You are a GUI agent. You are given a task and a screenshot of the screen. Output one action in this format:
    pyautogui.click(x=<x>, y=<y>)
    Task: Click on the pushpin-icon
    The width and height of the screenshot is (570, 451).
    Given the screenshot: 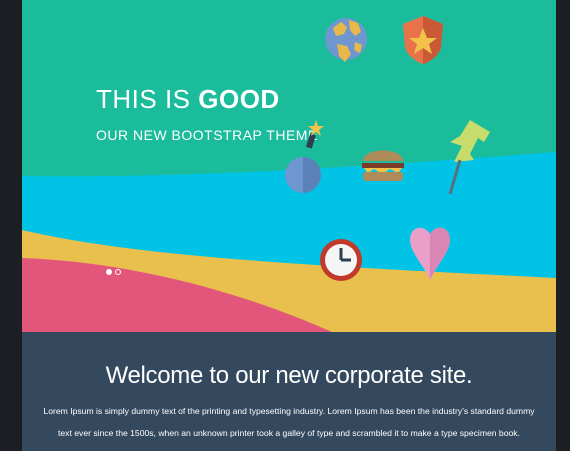 What is the action you would take?
    pyautogui.click(x=469, y=157)
    